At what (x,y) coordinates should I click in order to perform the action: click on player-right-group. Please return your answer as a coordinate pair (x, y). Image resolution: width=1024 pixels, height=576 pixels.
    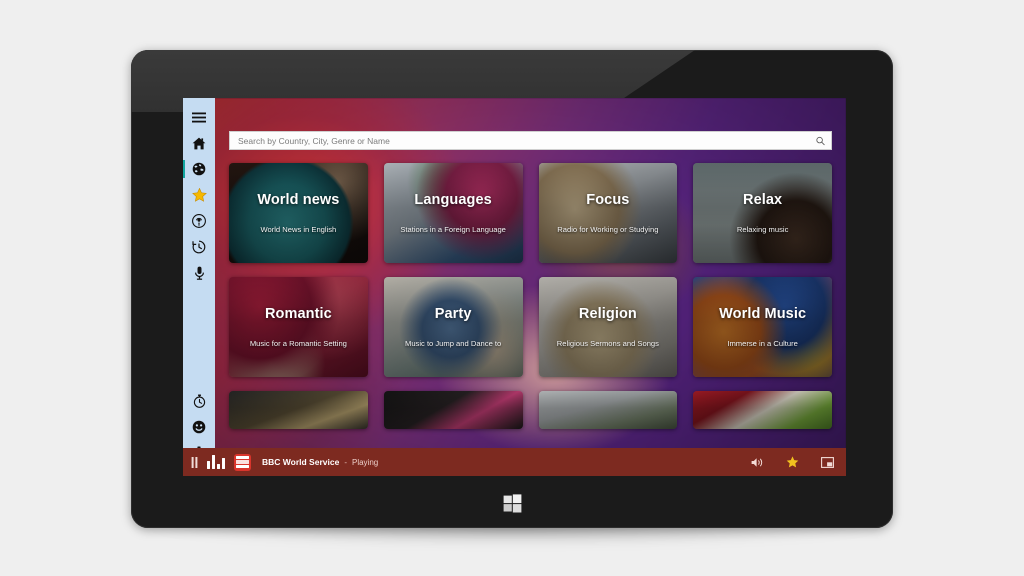
    Looking at the image, I should click on (792, 462).